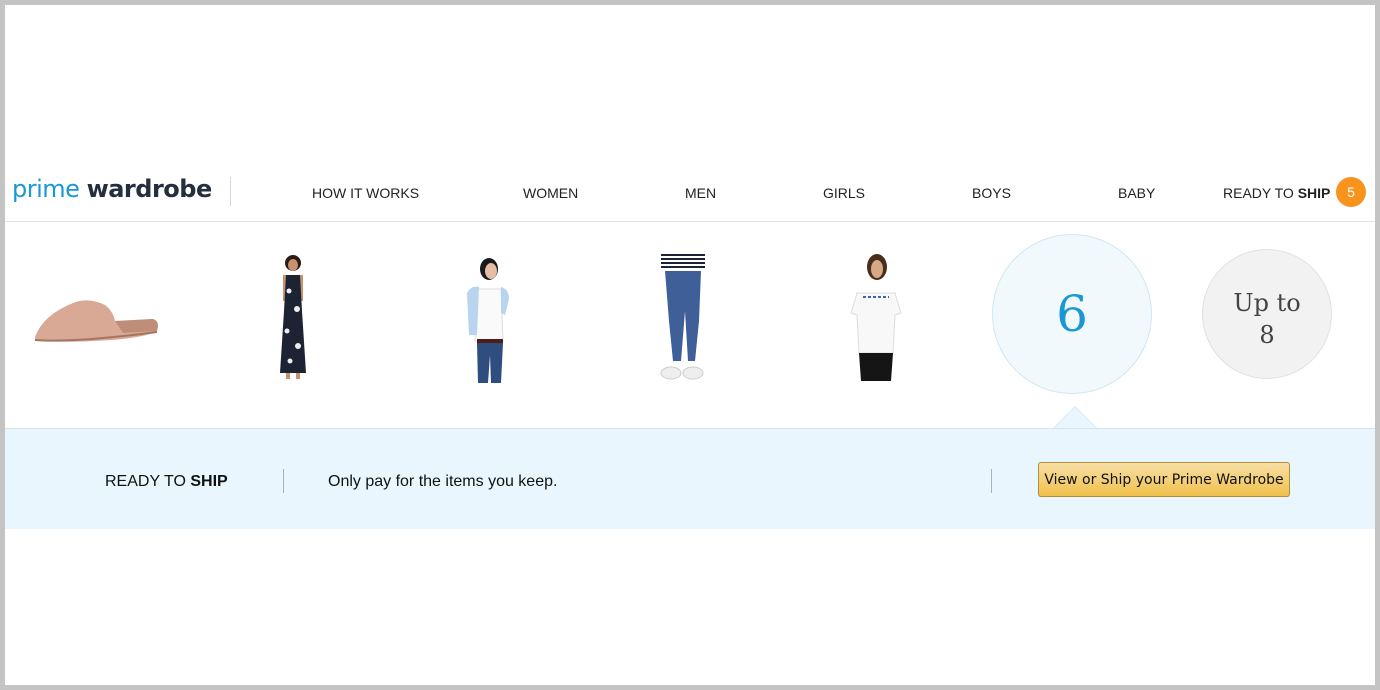 The height and width of the screenshot is (690, 1380). Describe the element at coordinates (97, 315) in the screenshot. I see `item-mule-slipper` at that location.